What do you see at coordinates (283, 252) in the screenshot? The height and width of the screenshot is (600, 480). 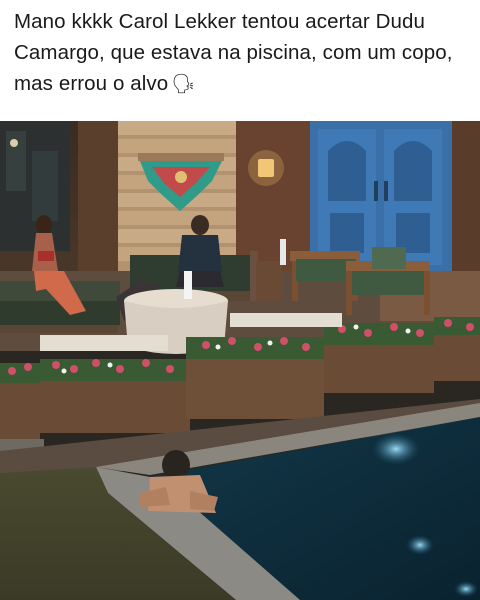 I see `water-bottle` at bounding box center [283, 252].